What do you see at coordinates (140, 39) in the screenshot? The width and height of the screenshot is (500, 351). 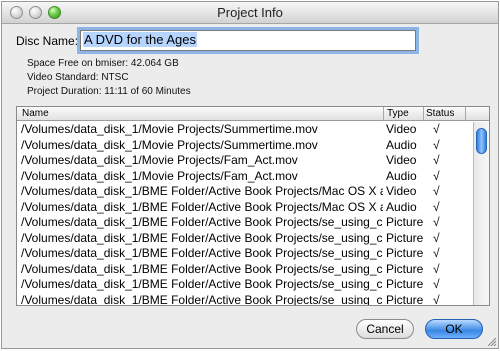 I see `disc-name-value: A DVD for the Ages` at bounding box center [140, 39].